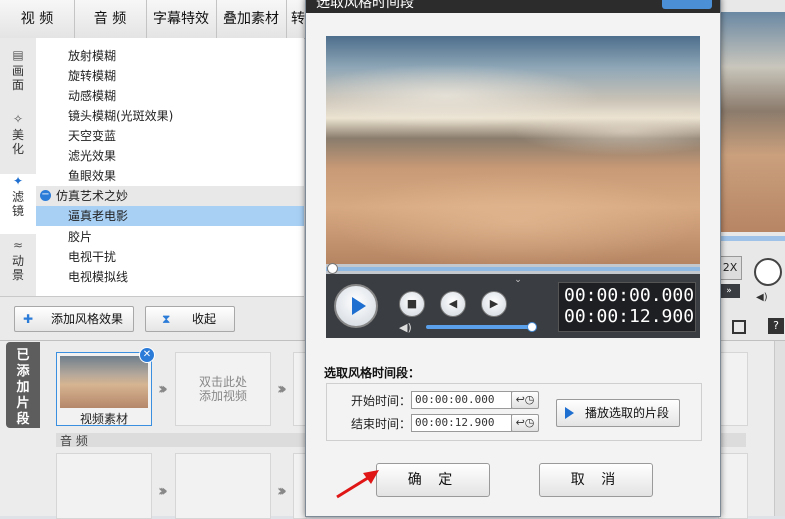 The width and height of the screenshot is (785, 519). Describe the element at coordinates (433, 480) in the screenshot. I see `ok-button: 确 定` at that location.